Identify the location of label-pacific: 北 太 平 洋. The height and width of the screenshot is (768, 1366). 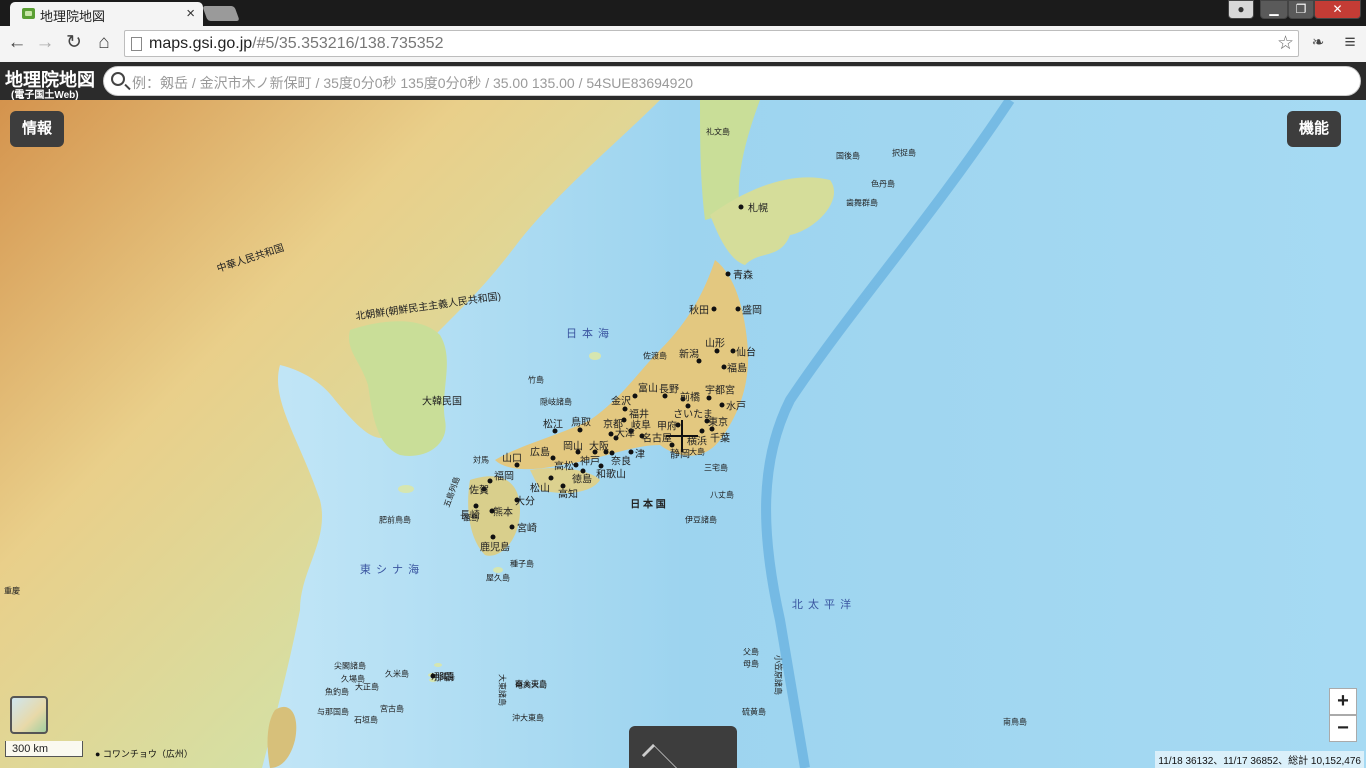
(822, 605).